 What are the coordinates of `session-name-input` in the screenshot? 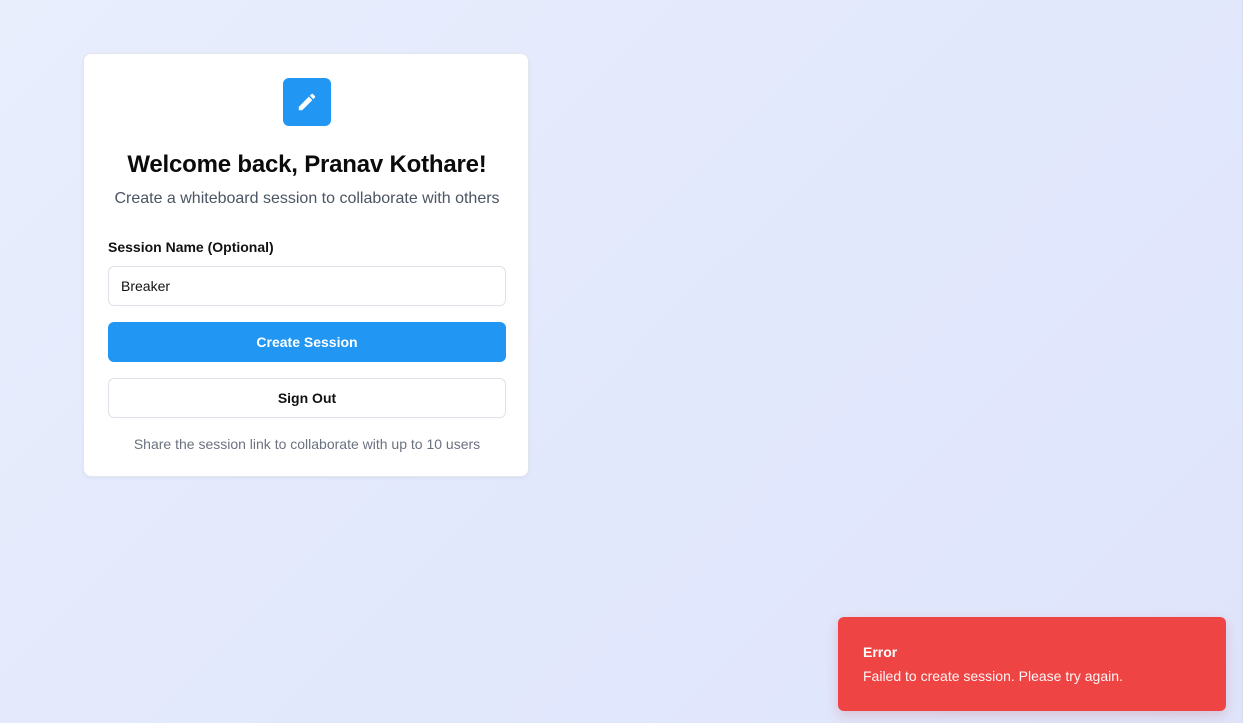 It's located at (307, 286).